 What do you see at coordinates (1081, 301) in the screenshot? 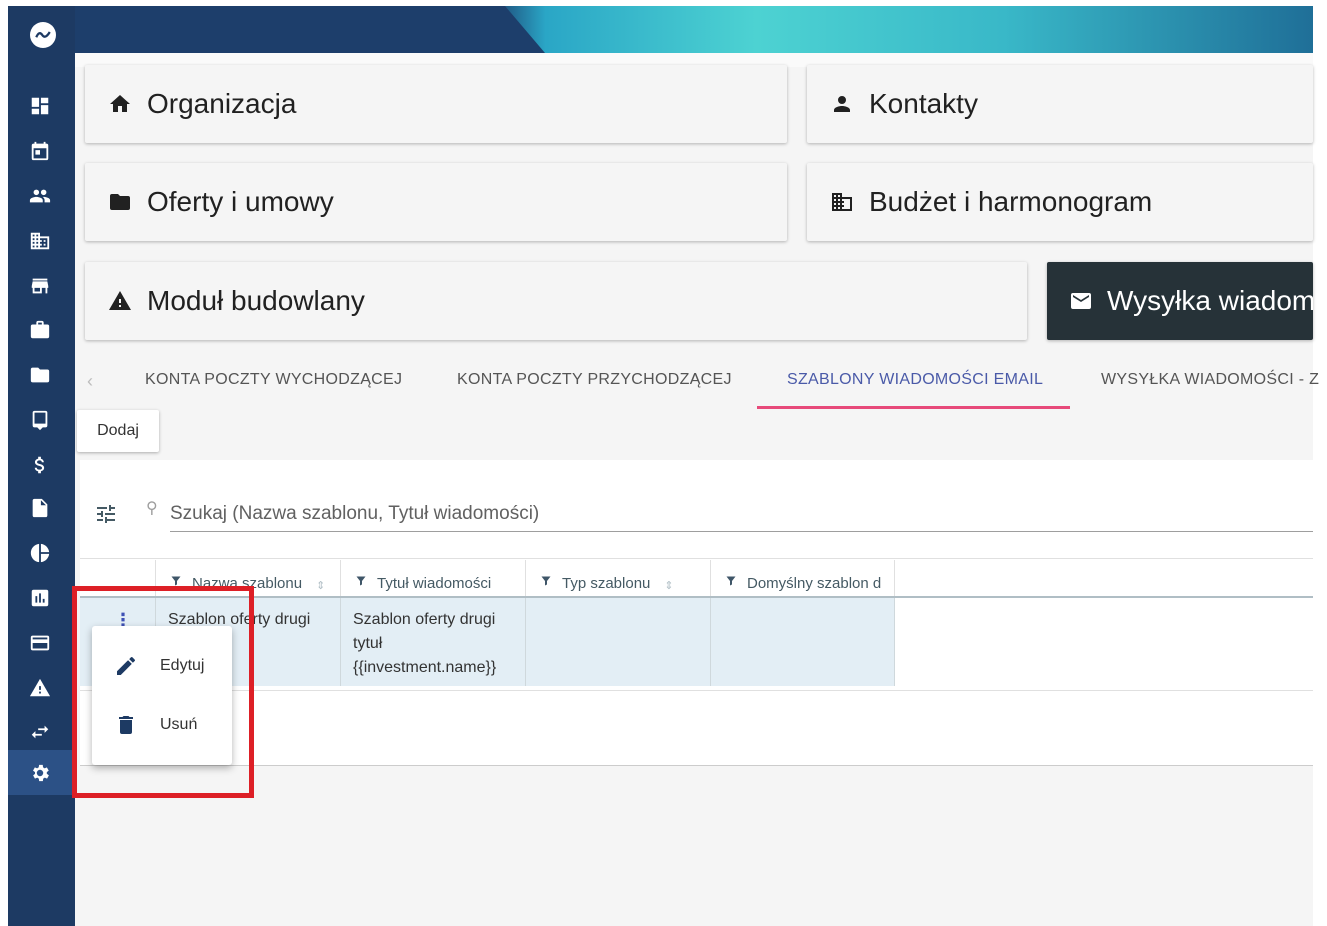
I see `mail-icon` at bounding box center [1081, 301].